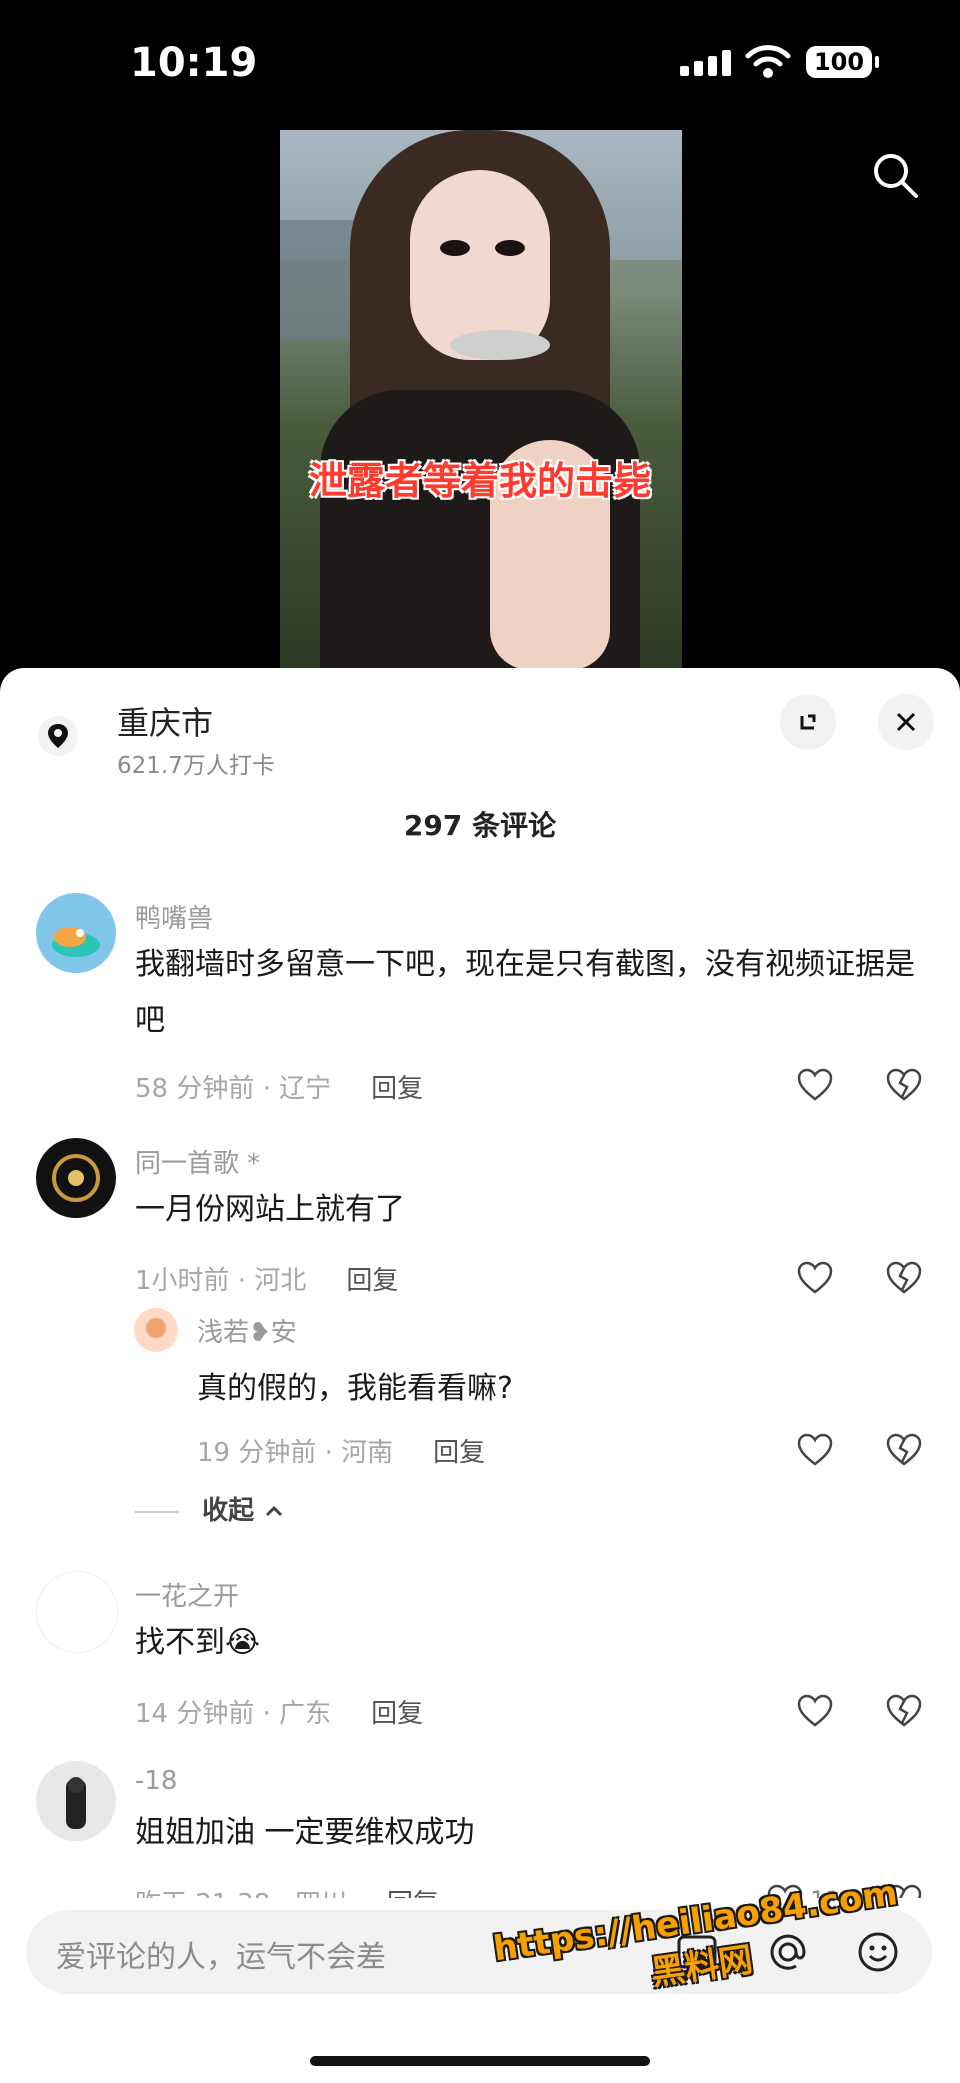 The image size is (960, 2083). I want to click on video-caption: 泄露者等着我的击毙, so click(479, 481).